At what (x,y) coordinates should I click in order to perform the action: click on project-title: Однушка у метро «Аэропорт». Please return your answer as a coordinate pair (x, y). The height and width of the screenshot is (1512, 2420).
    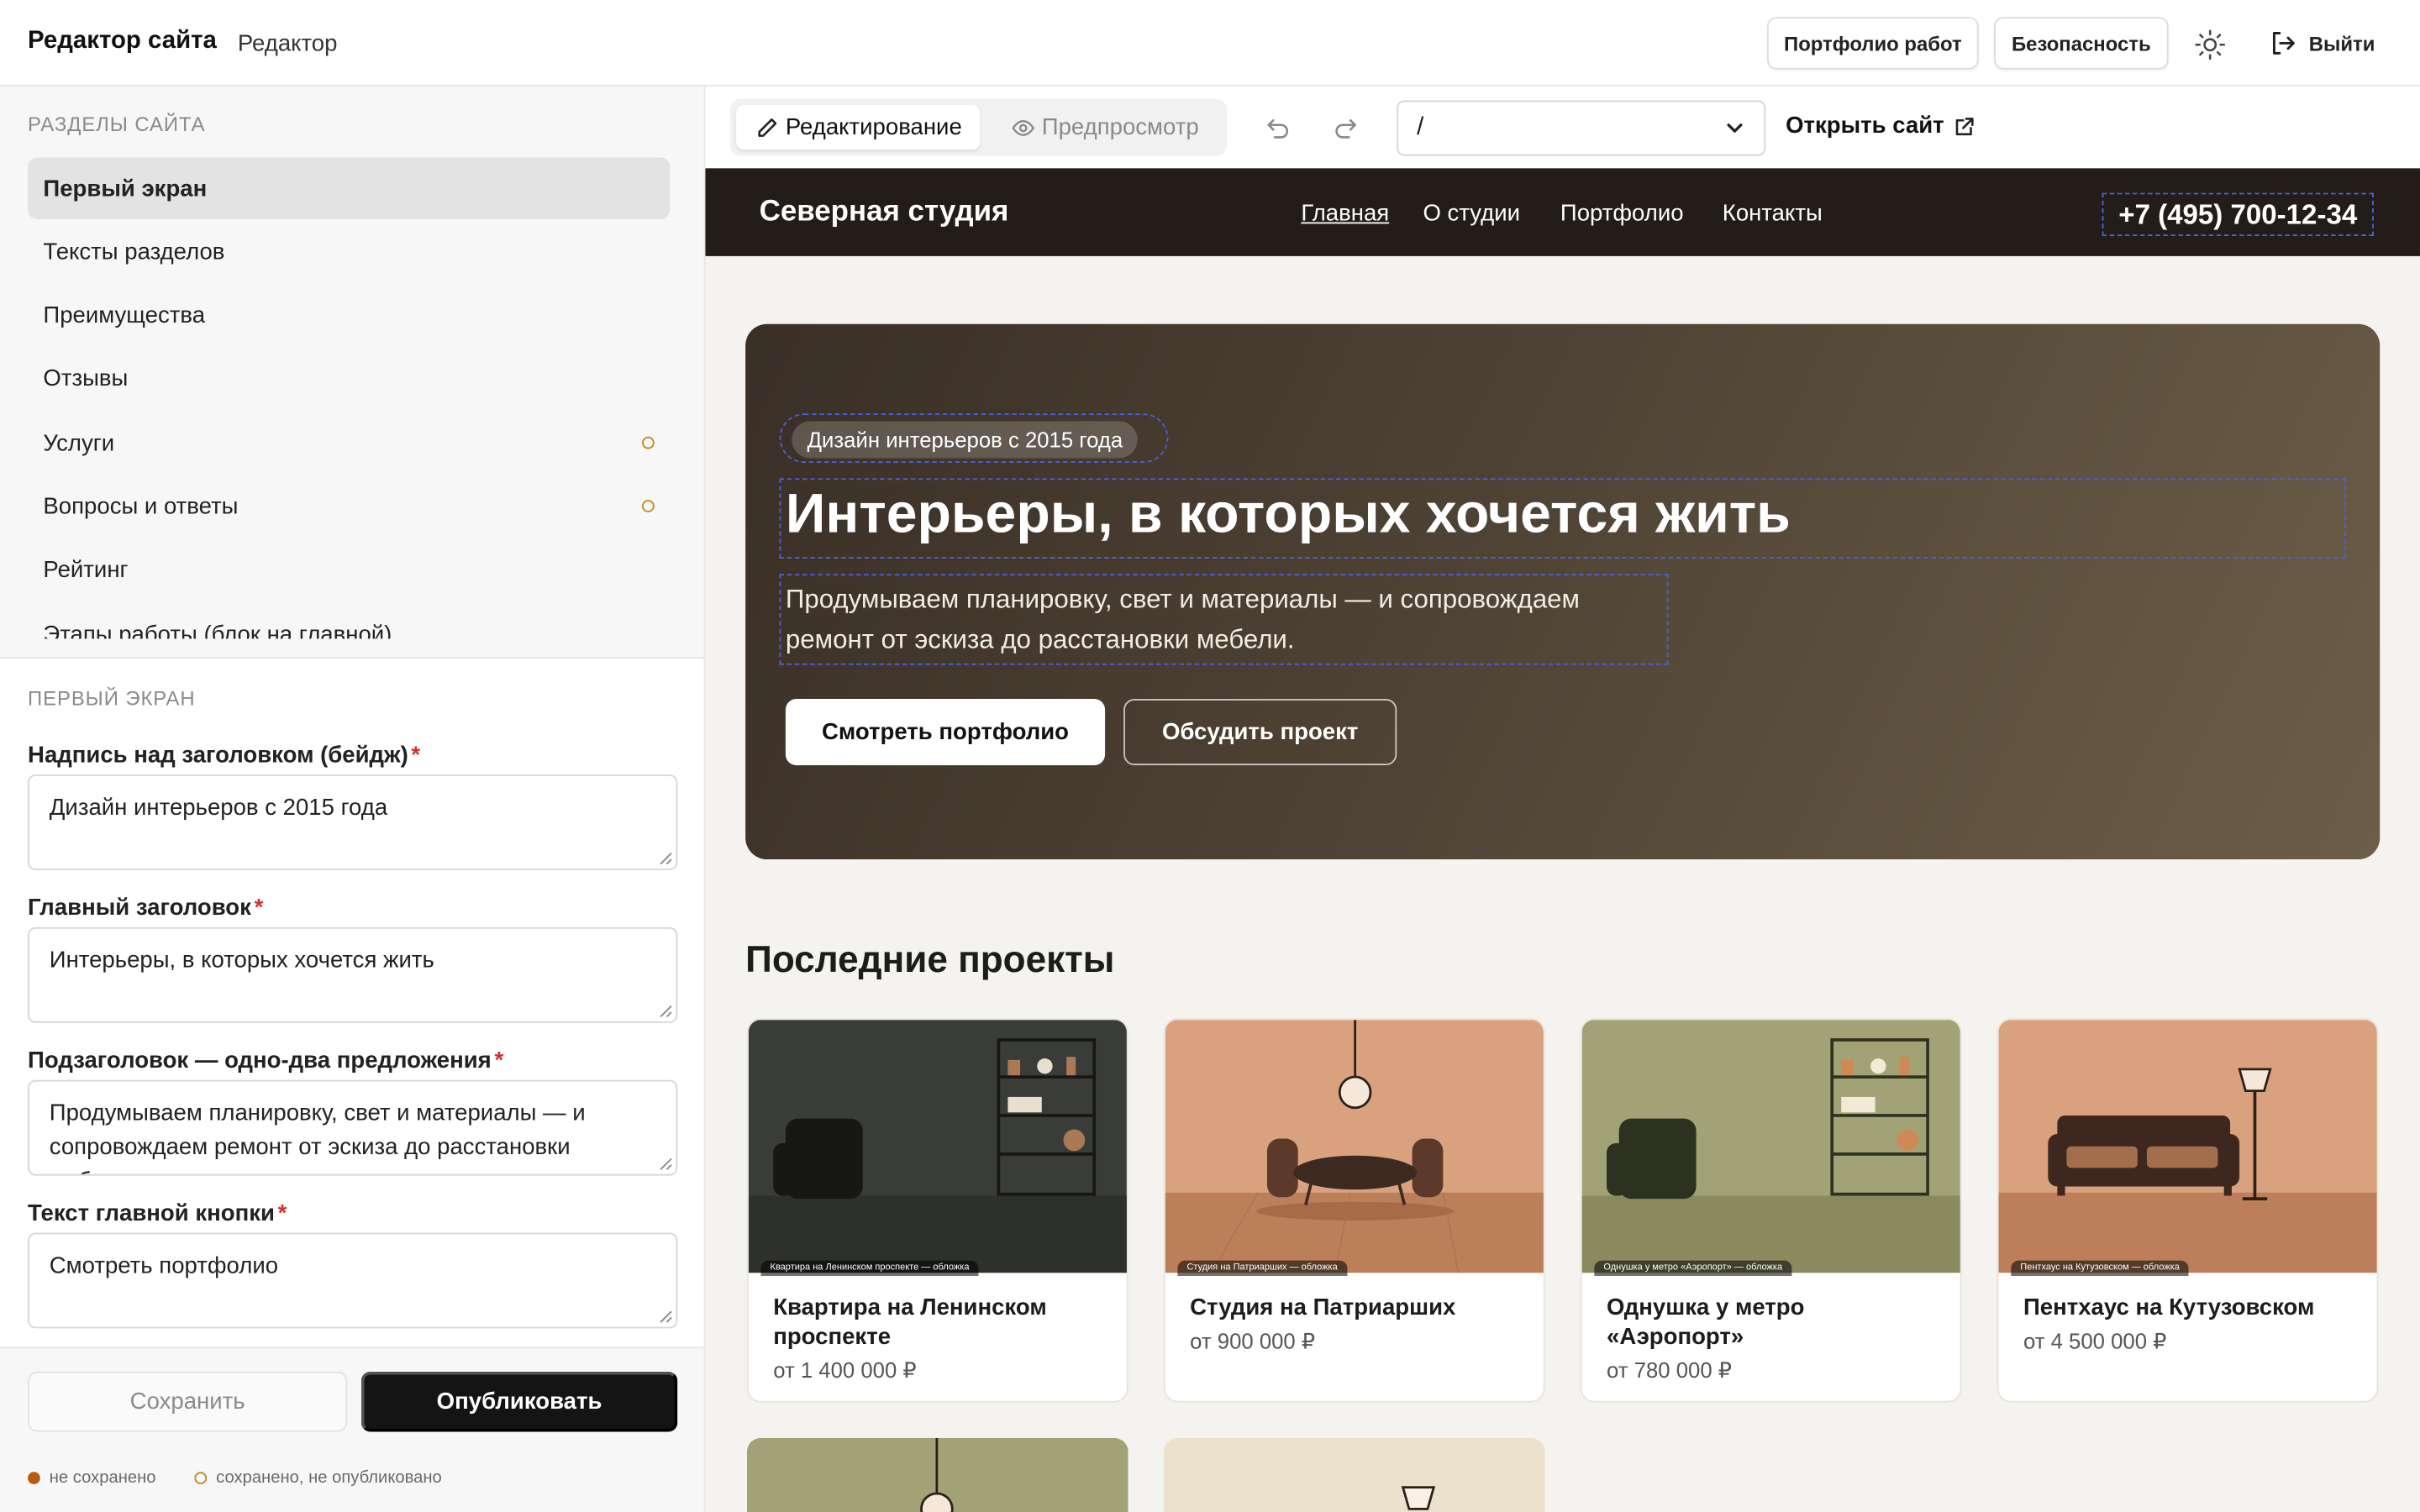
    Looking at the image, I should click on (1706, 1322).